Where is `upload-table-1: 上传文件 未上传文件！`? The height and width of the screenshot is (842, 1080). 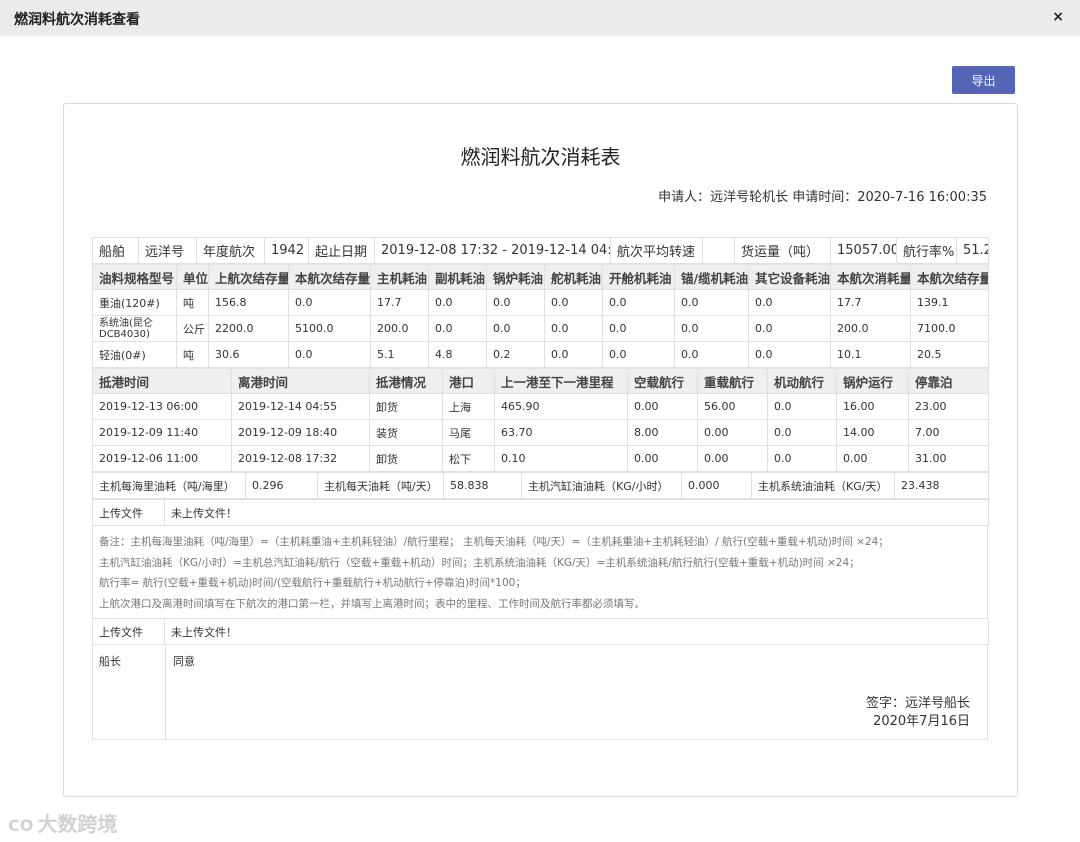
upload-table-1: 上传文件 未上传文件！ is located at coordinates (540, 512).